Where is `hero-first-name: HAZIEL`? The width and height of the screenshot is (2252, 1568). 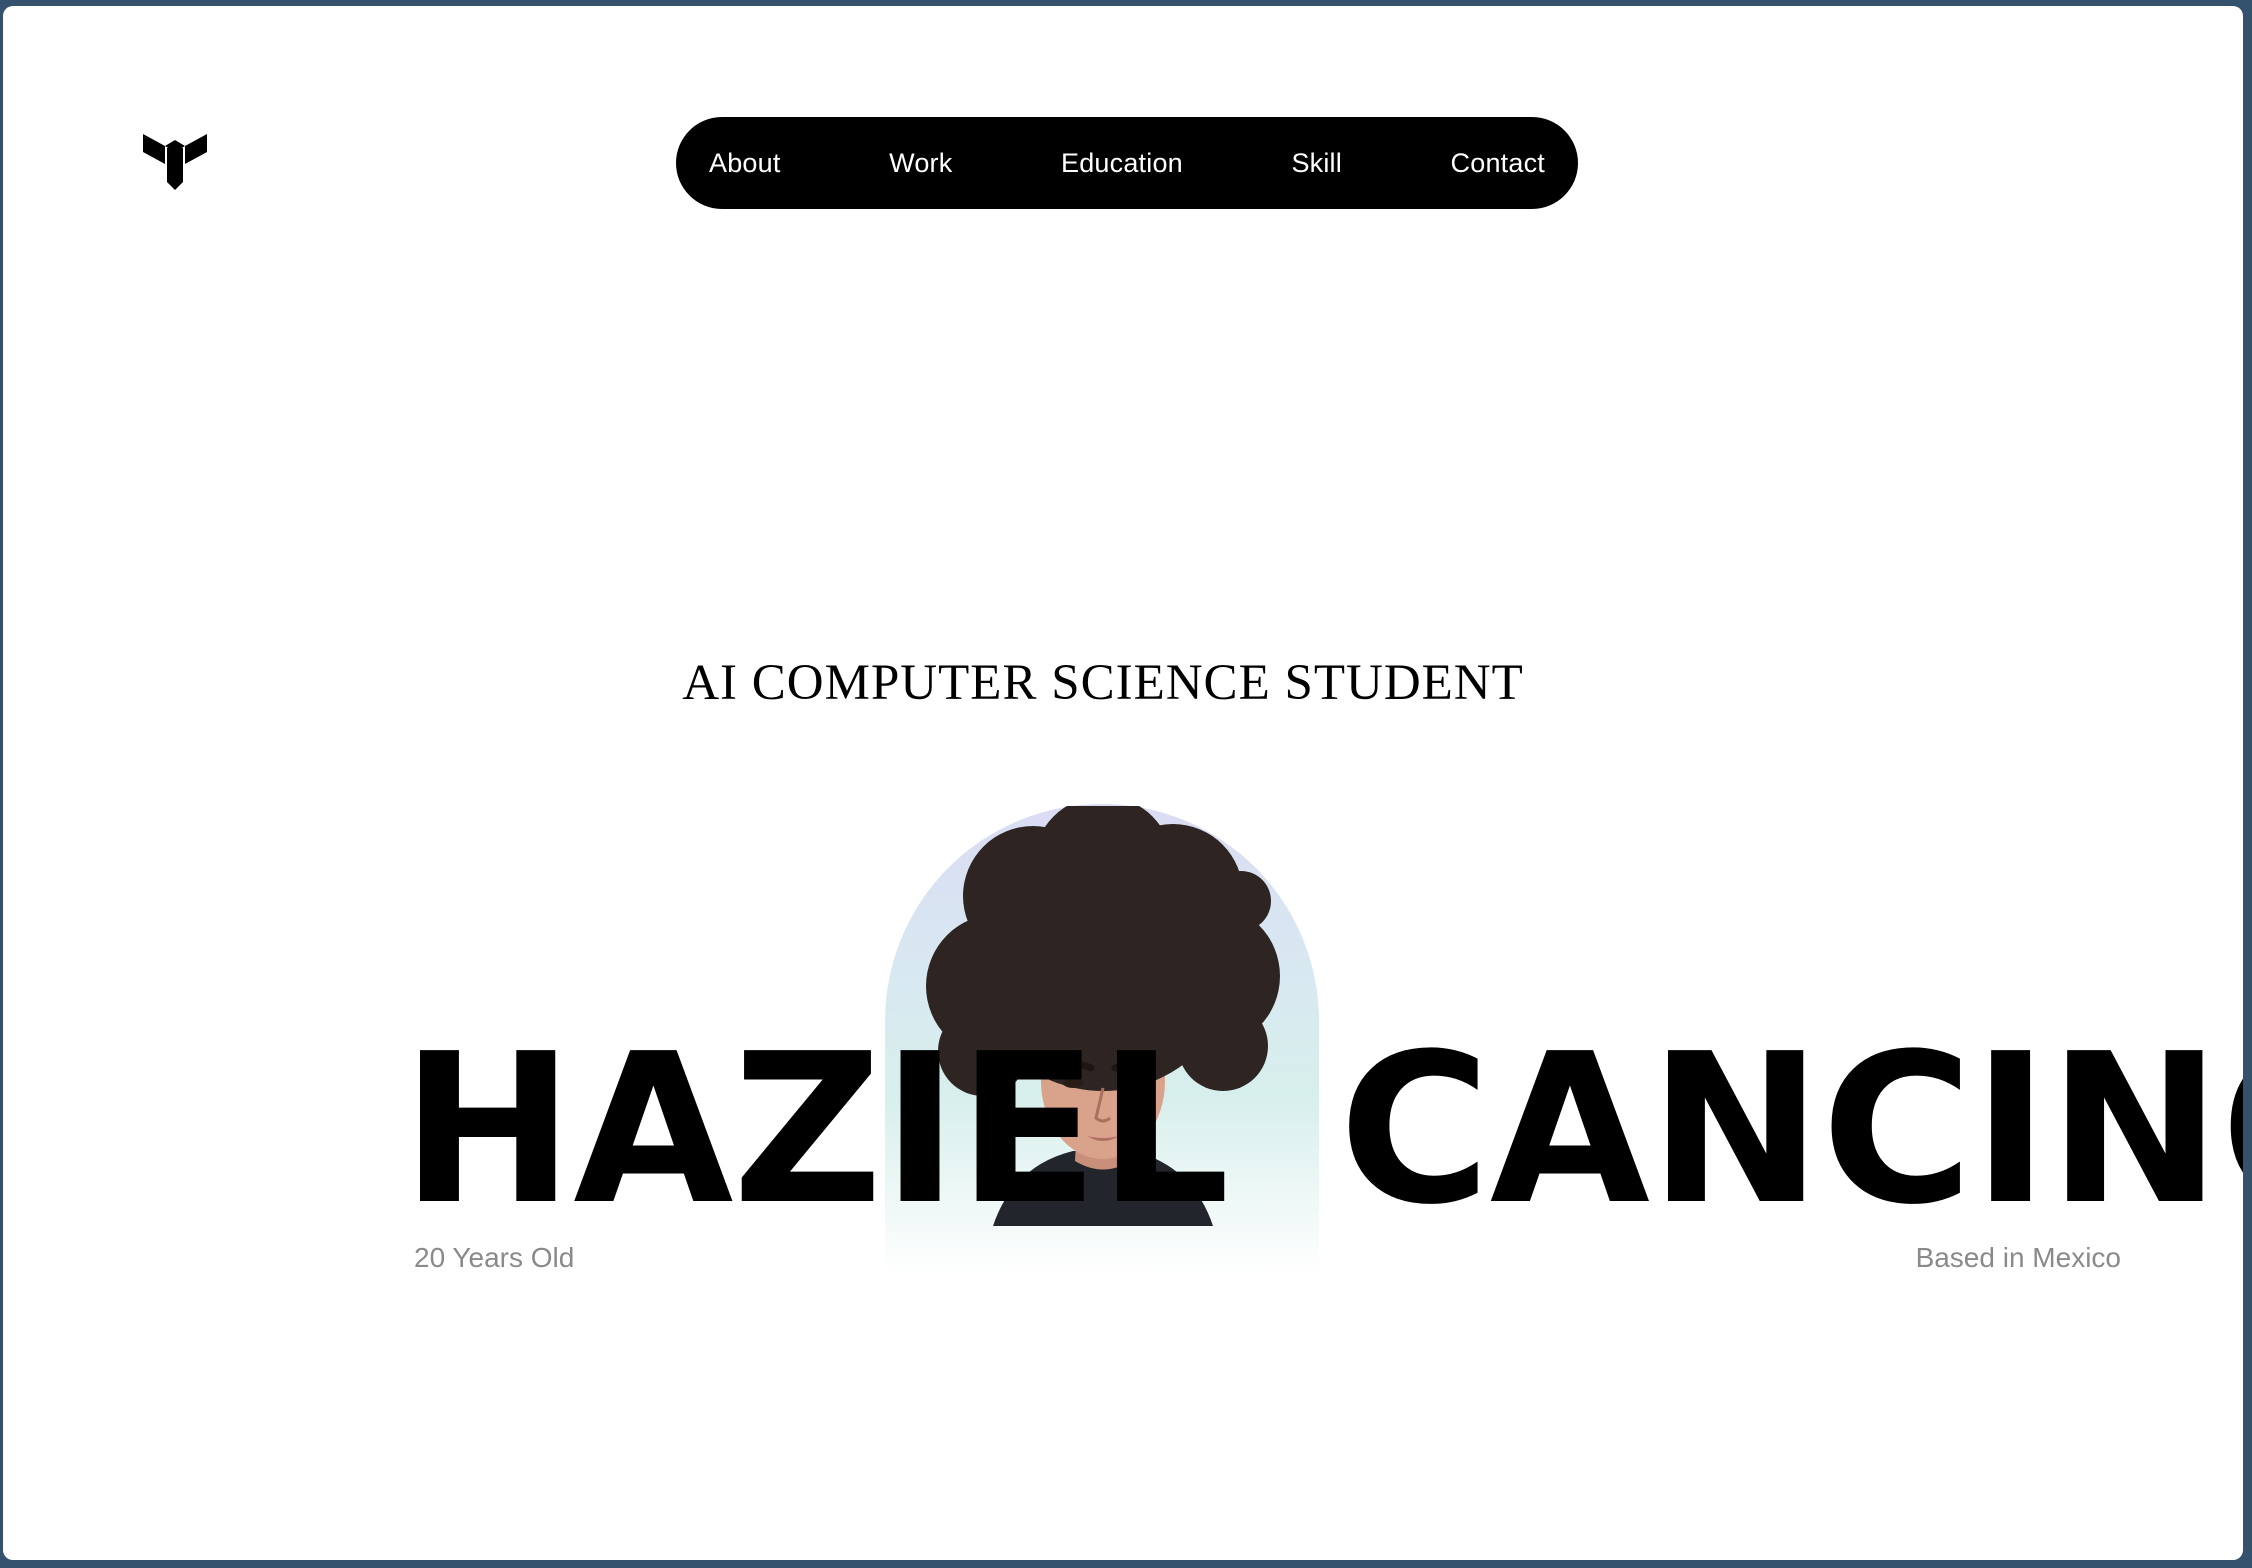 hero-first-name: HAZIEL is located at coordinates (815, 1129).